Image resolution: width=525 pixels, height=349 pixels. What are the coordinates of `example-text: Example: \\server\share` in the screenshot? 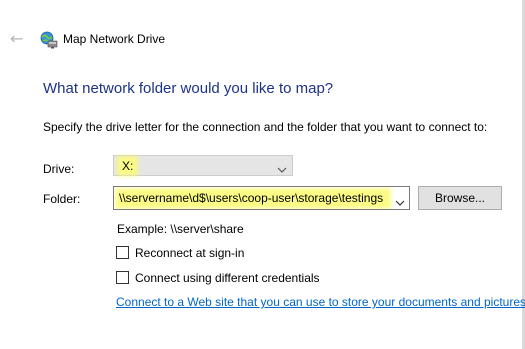 It's located at (180, 229).